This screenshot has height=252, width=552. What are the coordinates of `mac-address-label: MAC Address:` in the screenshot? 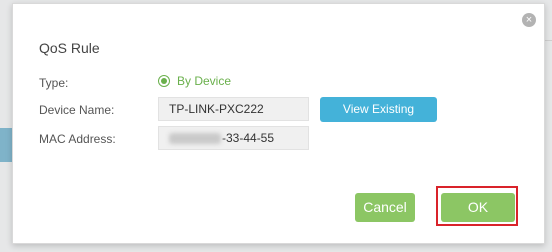 It's located at (77, 139).